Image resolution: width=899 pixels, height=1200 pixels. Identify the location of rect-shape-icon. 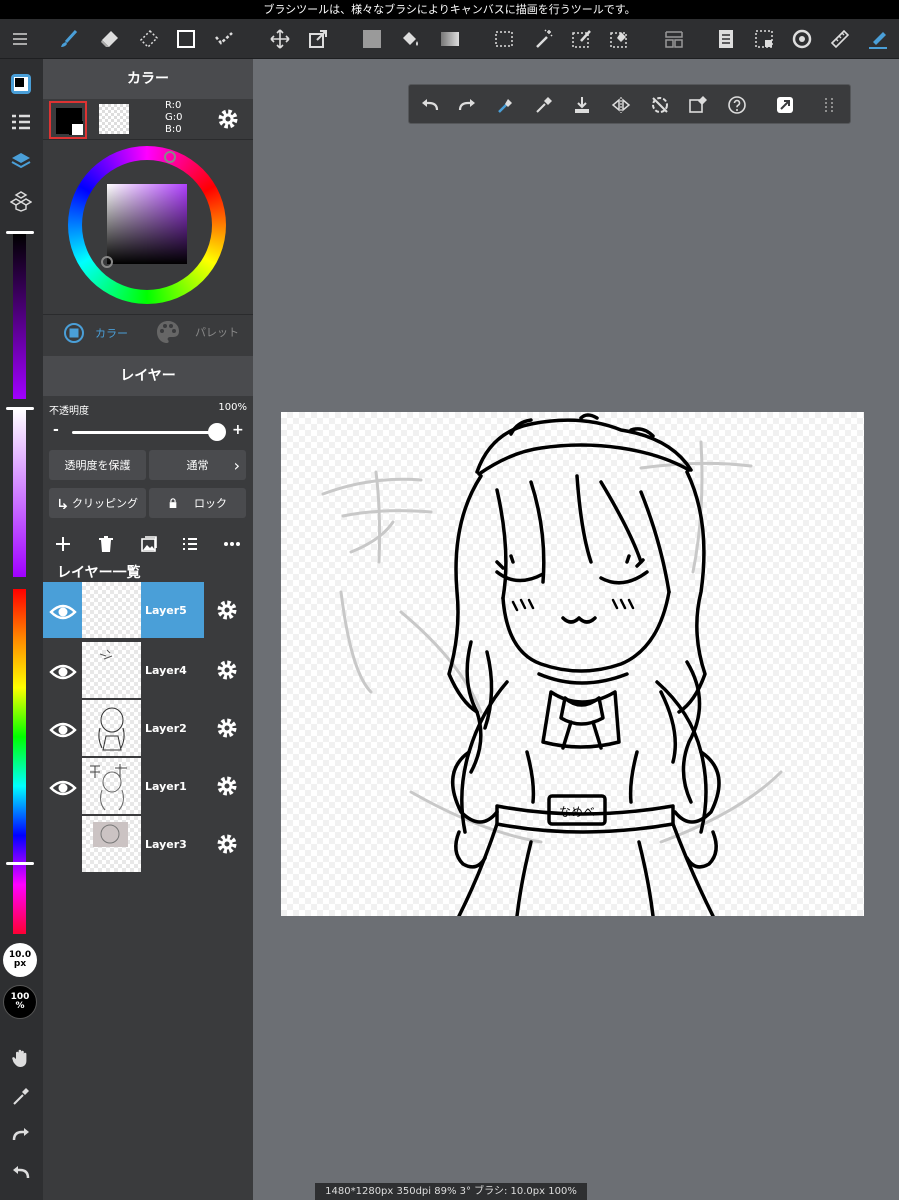
(186, 39).